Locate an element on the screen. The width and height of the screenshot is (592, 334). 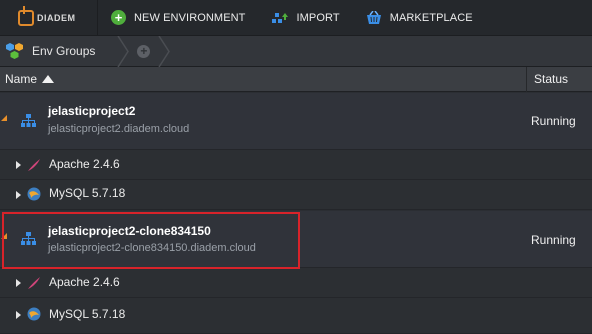
env-groups-icon is located at coordinates (14, 51).